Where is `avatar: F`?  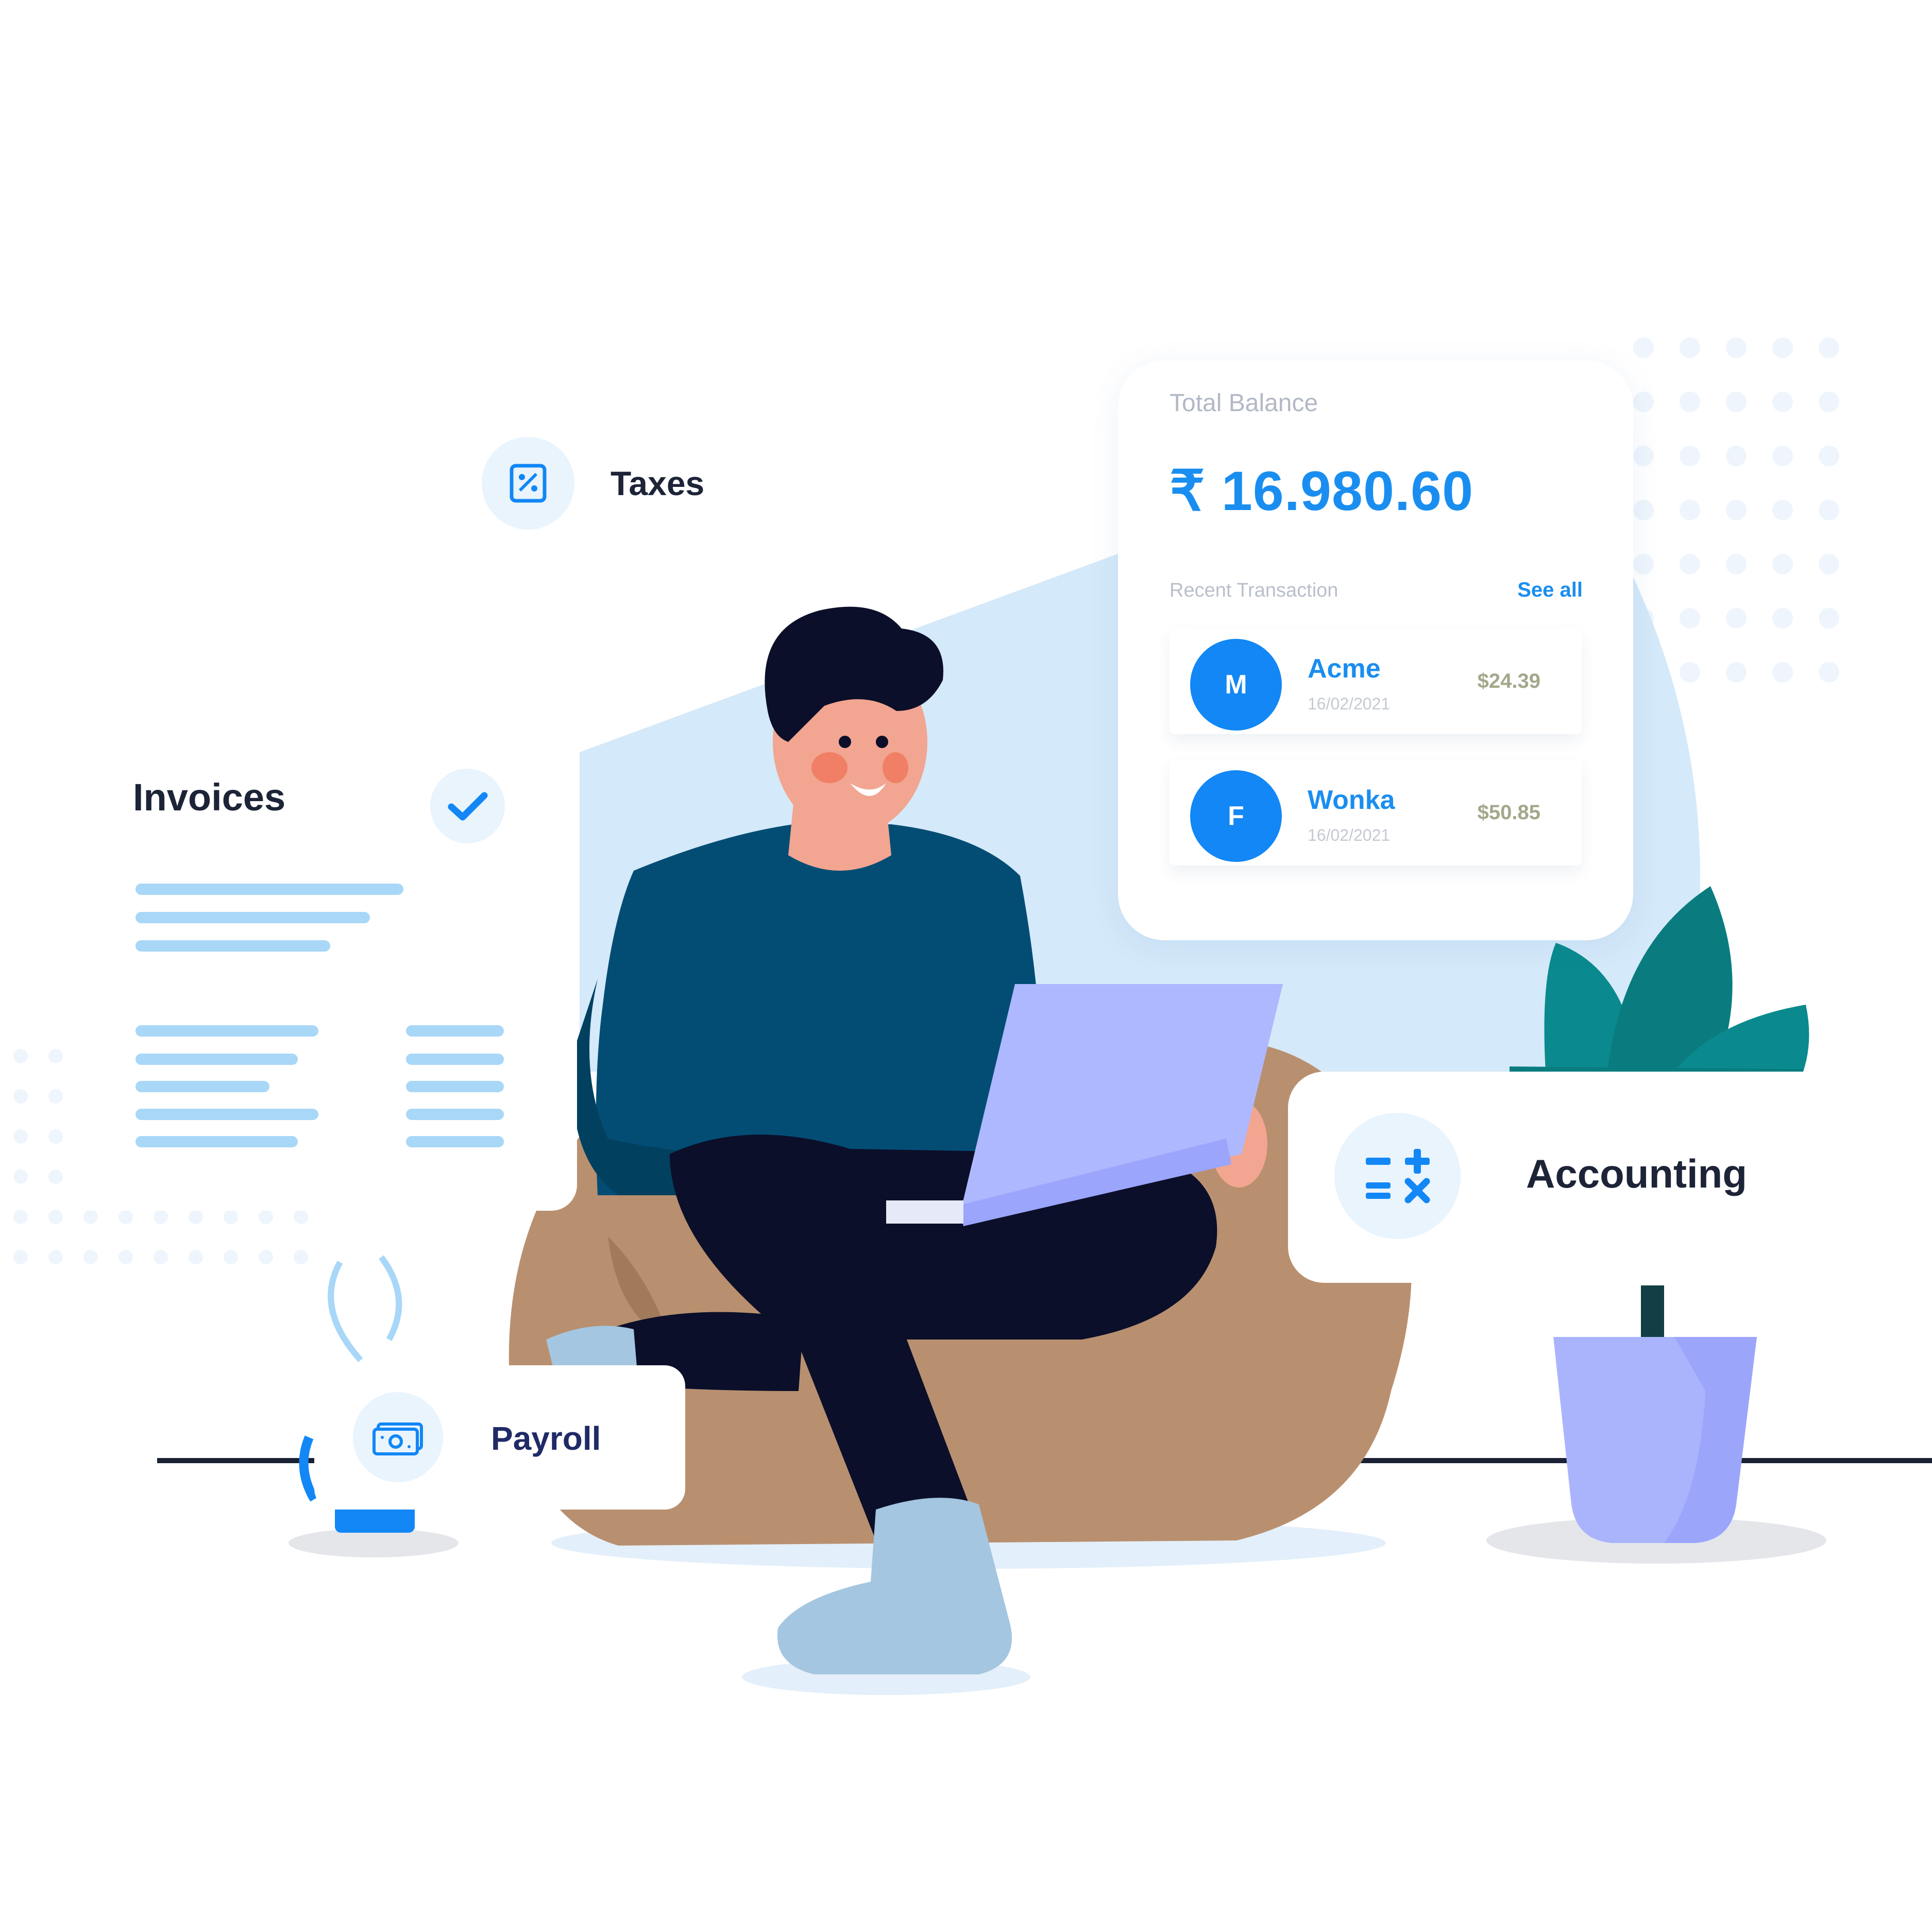
avatar: F is located at coordinates (1236, 816).